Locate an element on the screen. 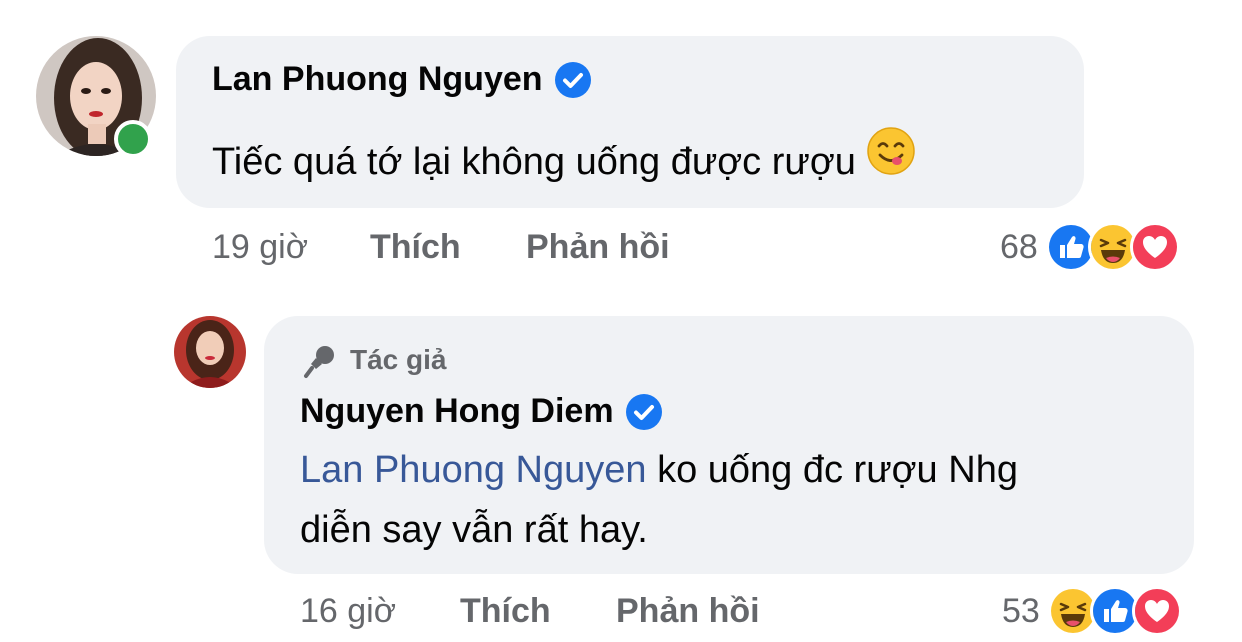 The image size is (1242, 642). avatar-nguyen-hong-diem is located at coordinates (210, 352).